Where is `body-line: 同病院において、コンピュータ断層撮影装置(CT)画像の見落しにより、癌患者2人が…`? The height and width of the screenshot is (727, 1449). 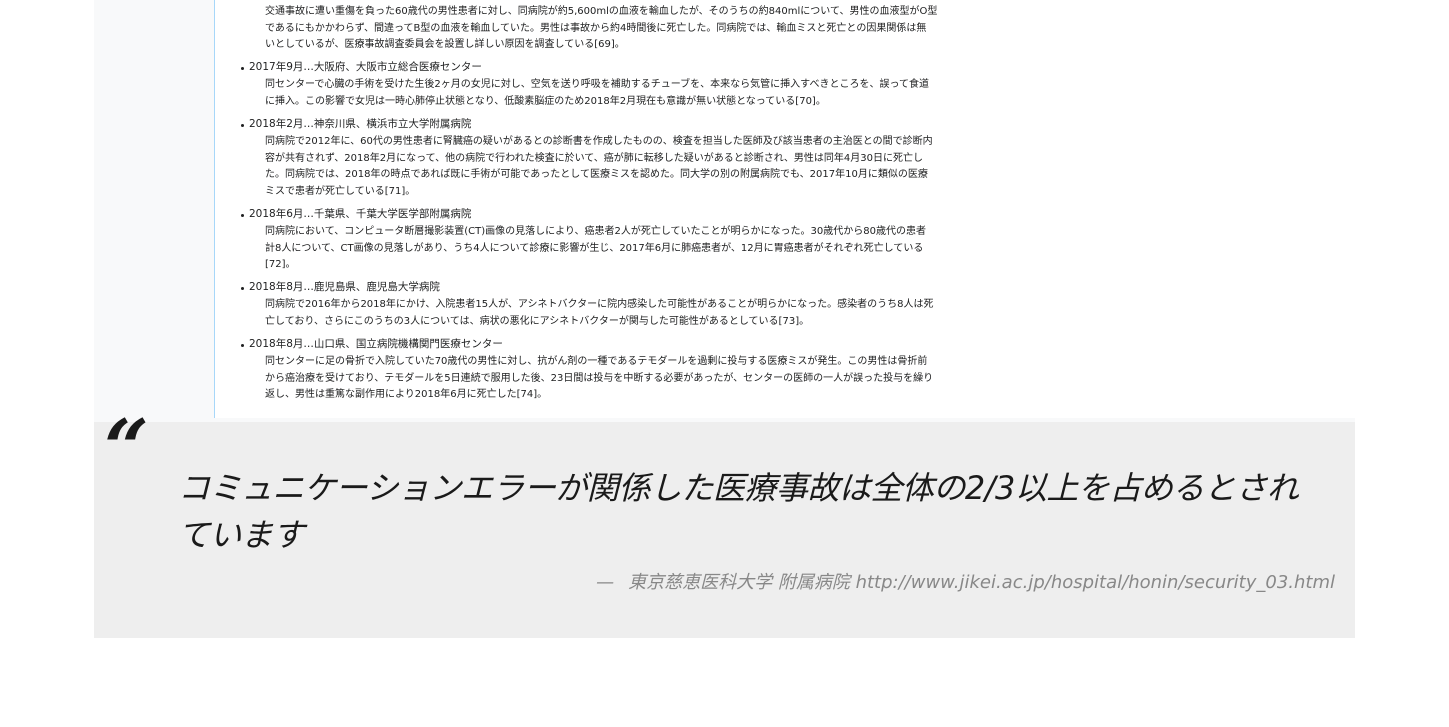 body-line: 同病院において、コンピュータ断層撮影装置(CT)画像の見落しにより、癌患者2人が… is located at coordinates (596, 231).